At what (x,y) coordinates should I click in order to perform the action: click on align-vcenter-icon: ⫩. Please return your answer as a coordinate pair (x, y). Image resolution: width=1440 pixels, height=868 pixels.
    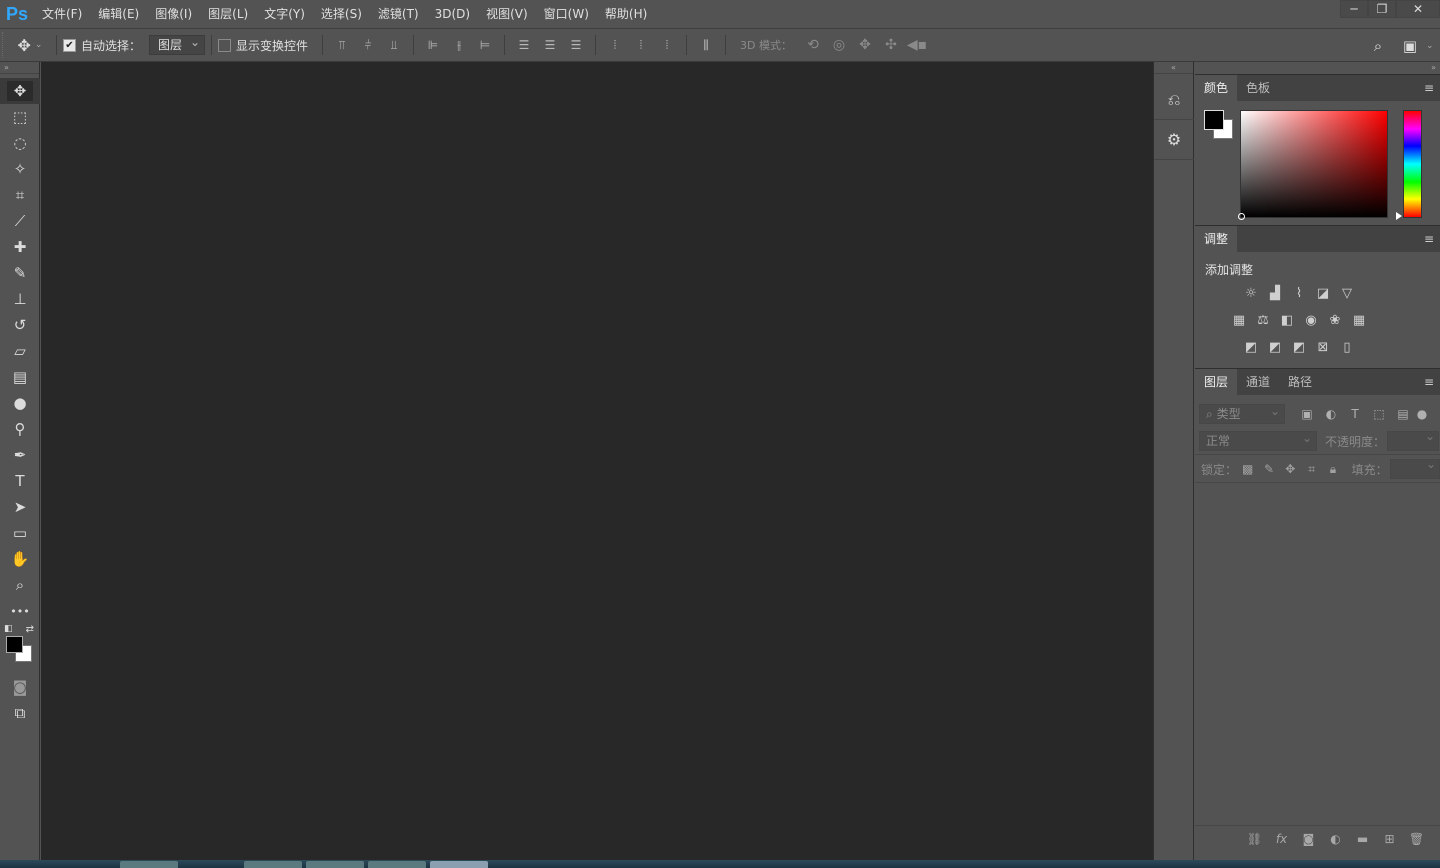
    Looking at the image, I should click on (368, 45).